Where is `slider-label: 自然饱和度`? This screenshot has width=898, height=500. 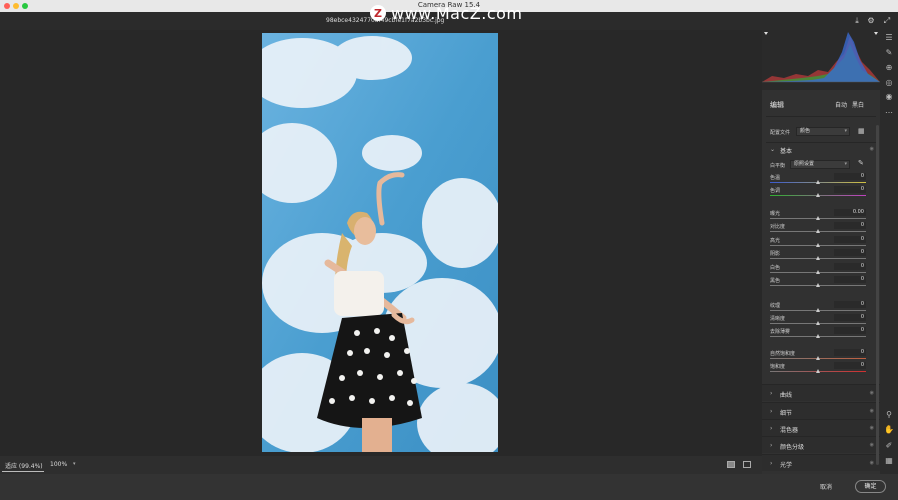
slider-label: 自然饱和度 is located at coordinates (783, 354).